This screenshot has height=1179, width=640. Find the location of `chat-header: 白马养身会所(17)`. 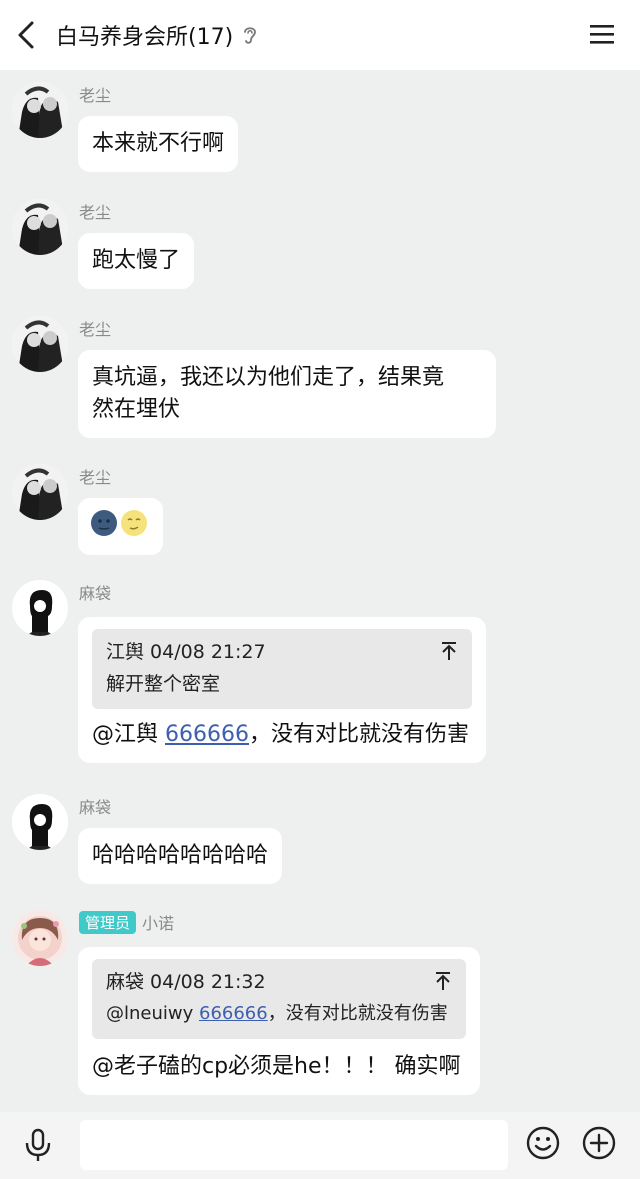

chat-header: 白马养身会所(17) is located at coordinates (320, 35).